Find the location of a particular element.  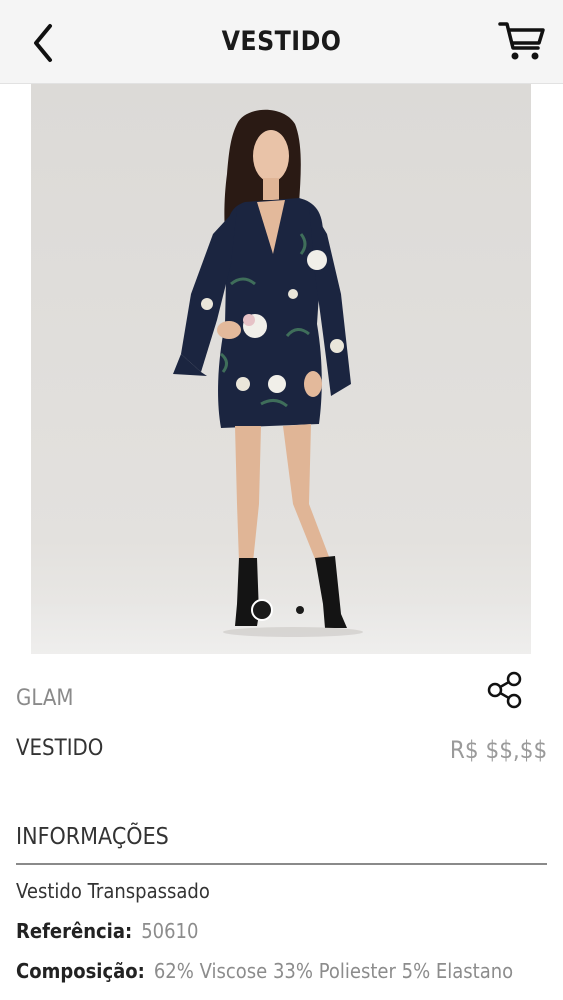

composition-label: Composição: is located at coordinates (80, 971).